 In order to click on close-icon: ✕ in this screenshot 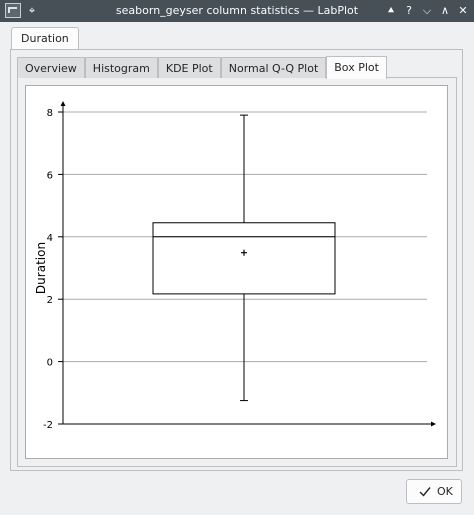, I will do `click(463, 11)`.